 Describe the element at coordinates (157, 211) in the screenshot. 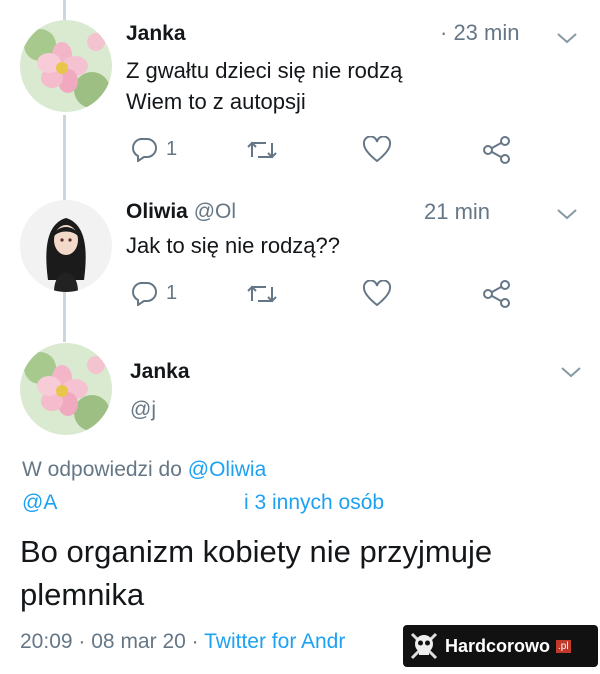

I see `author-display-name: Oliwia` at that location.